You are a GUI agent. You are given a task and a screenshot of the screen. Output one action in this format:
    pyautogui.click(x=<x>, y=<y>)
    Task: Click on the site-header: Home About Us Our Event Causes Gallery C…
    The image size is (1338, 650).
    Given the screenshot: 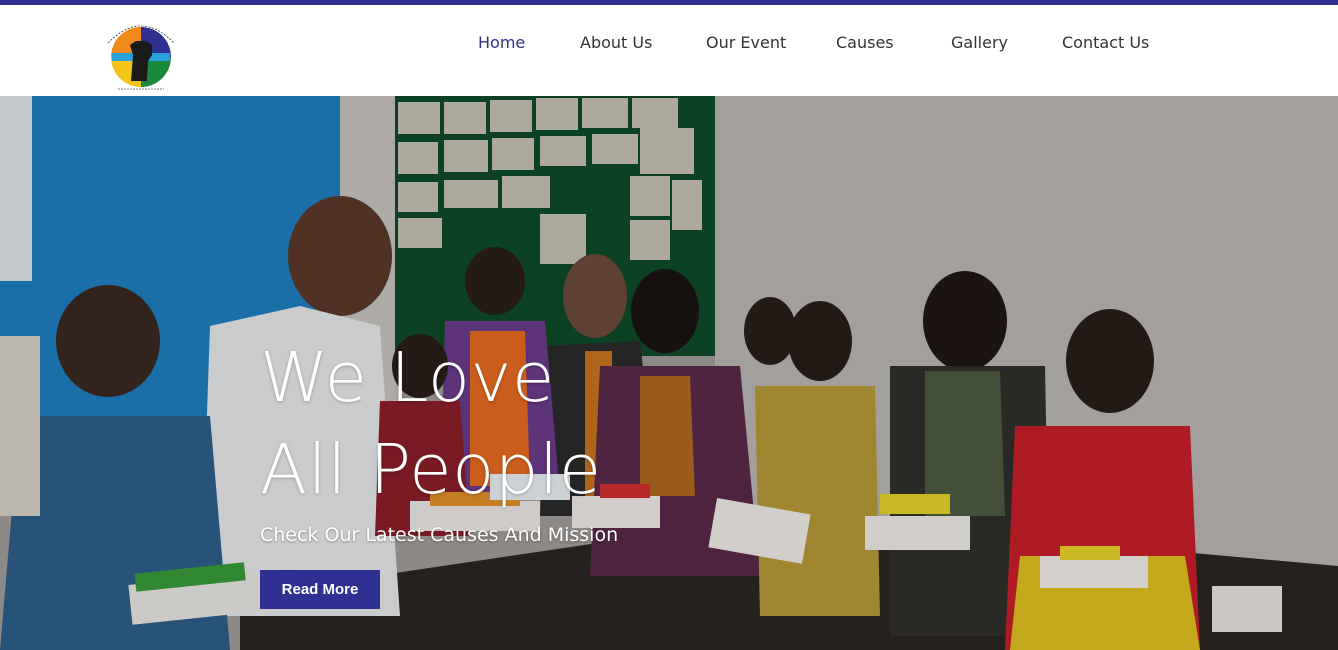 What is the action you would take?
    pyautogui.click(x=669, y=50)
    